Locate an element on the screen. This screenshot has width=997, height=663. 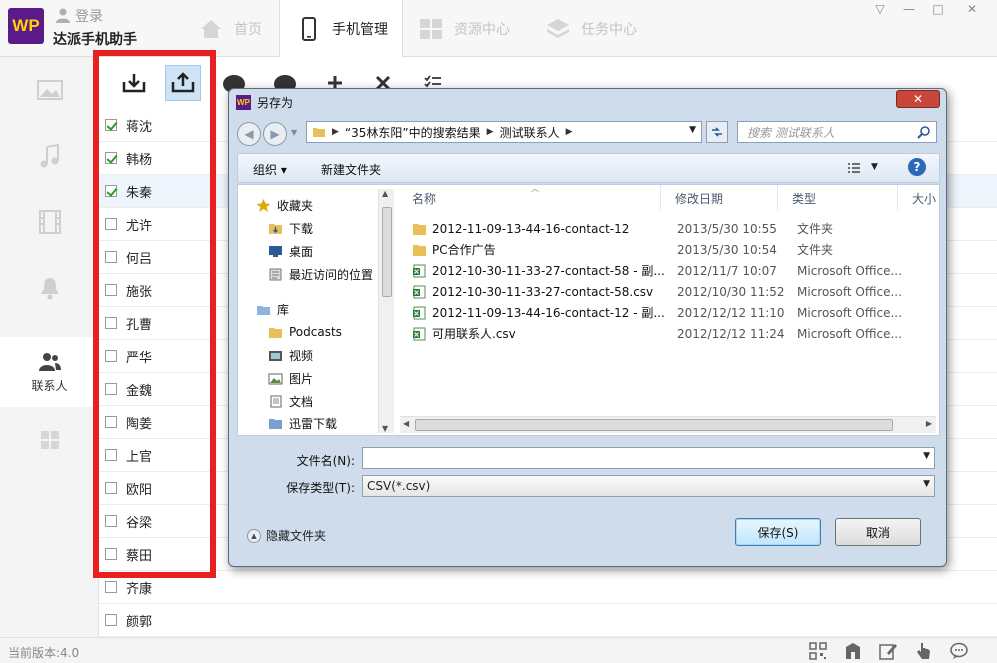
hand-icon is located at coordinates (923, 651).